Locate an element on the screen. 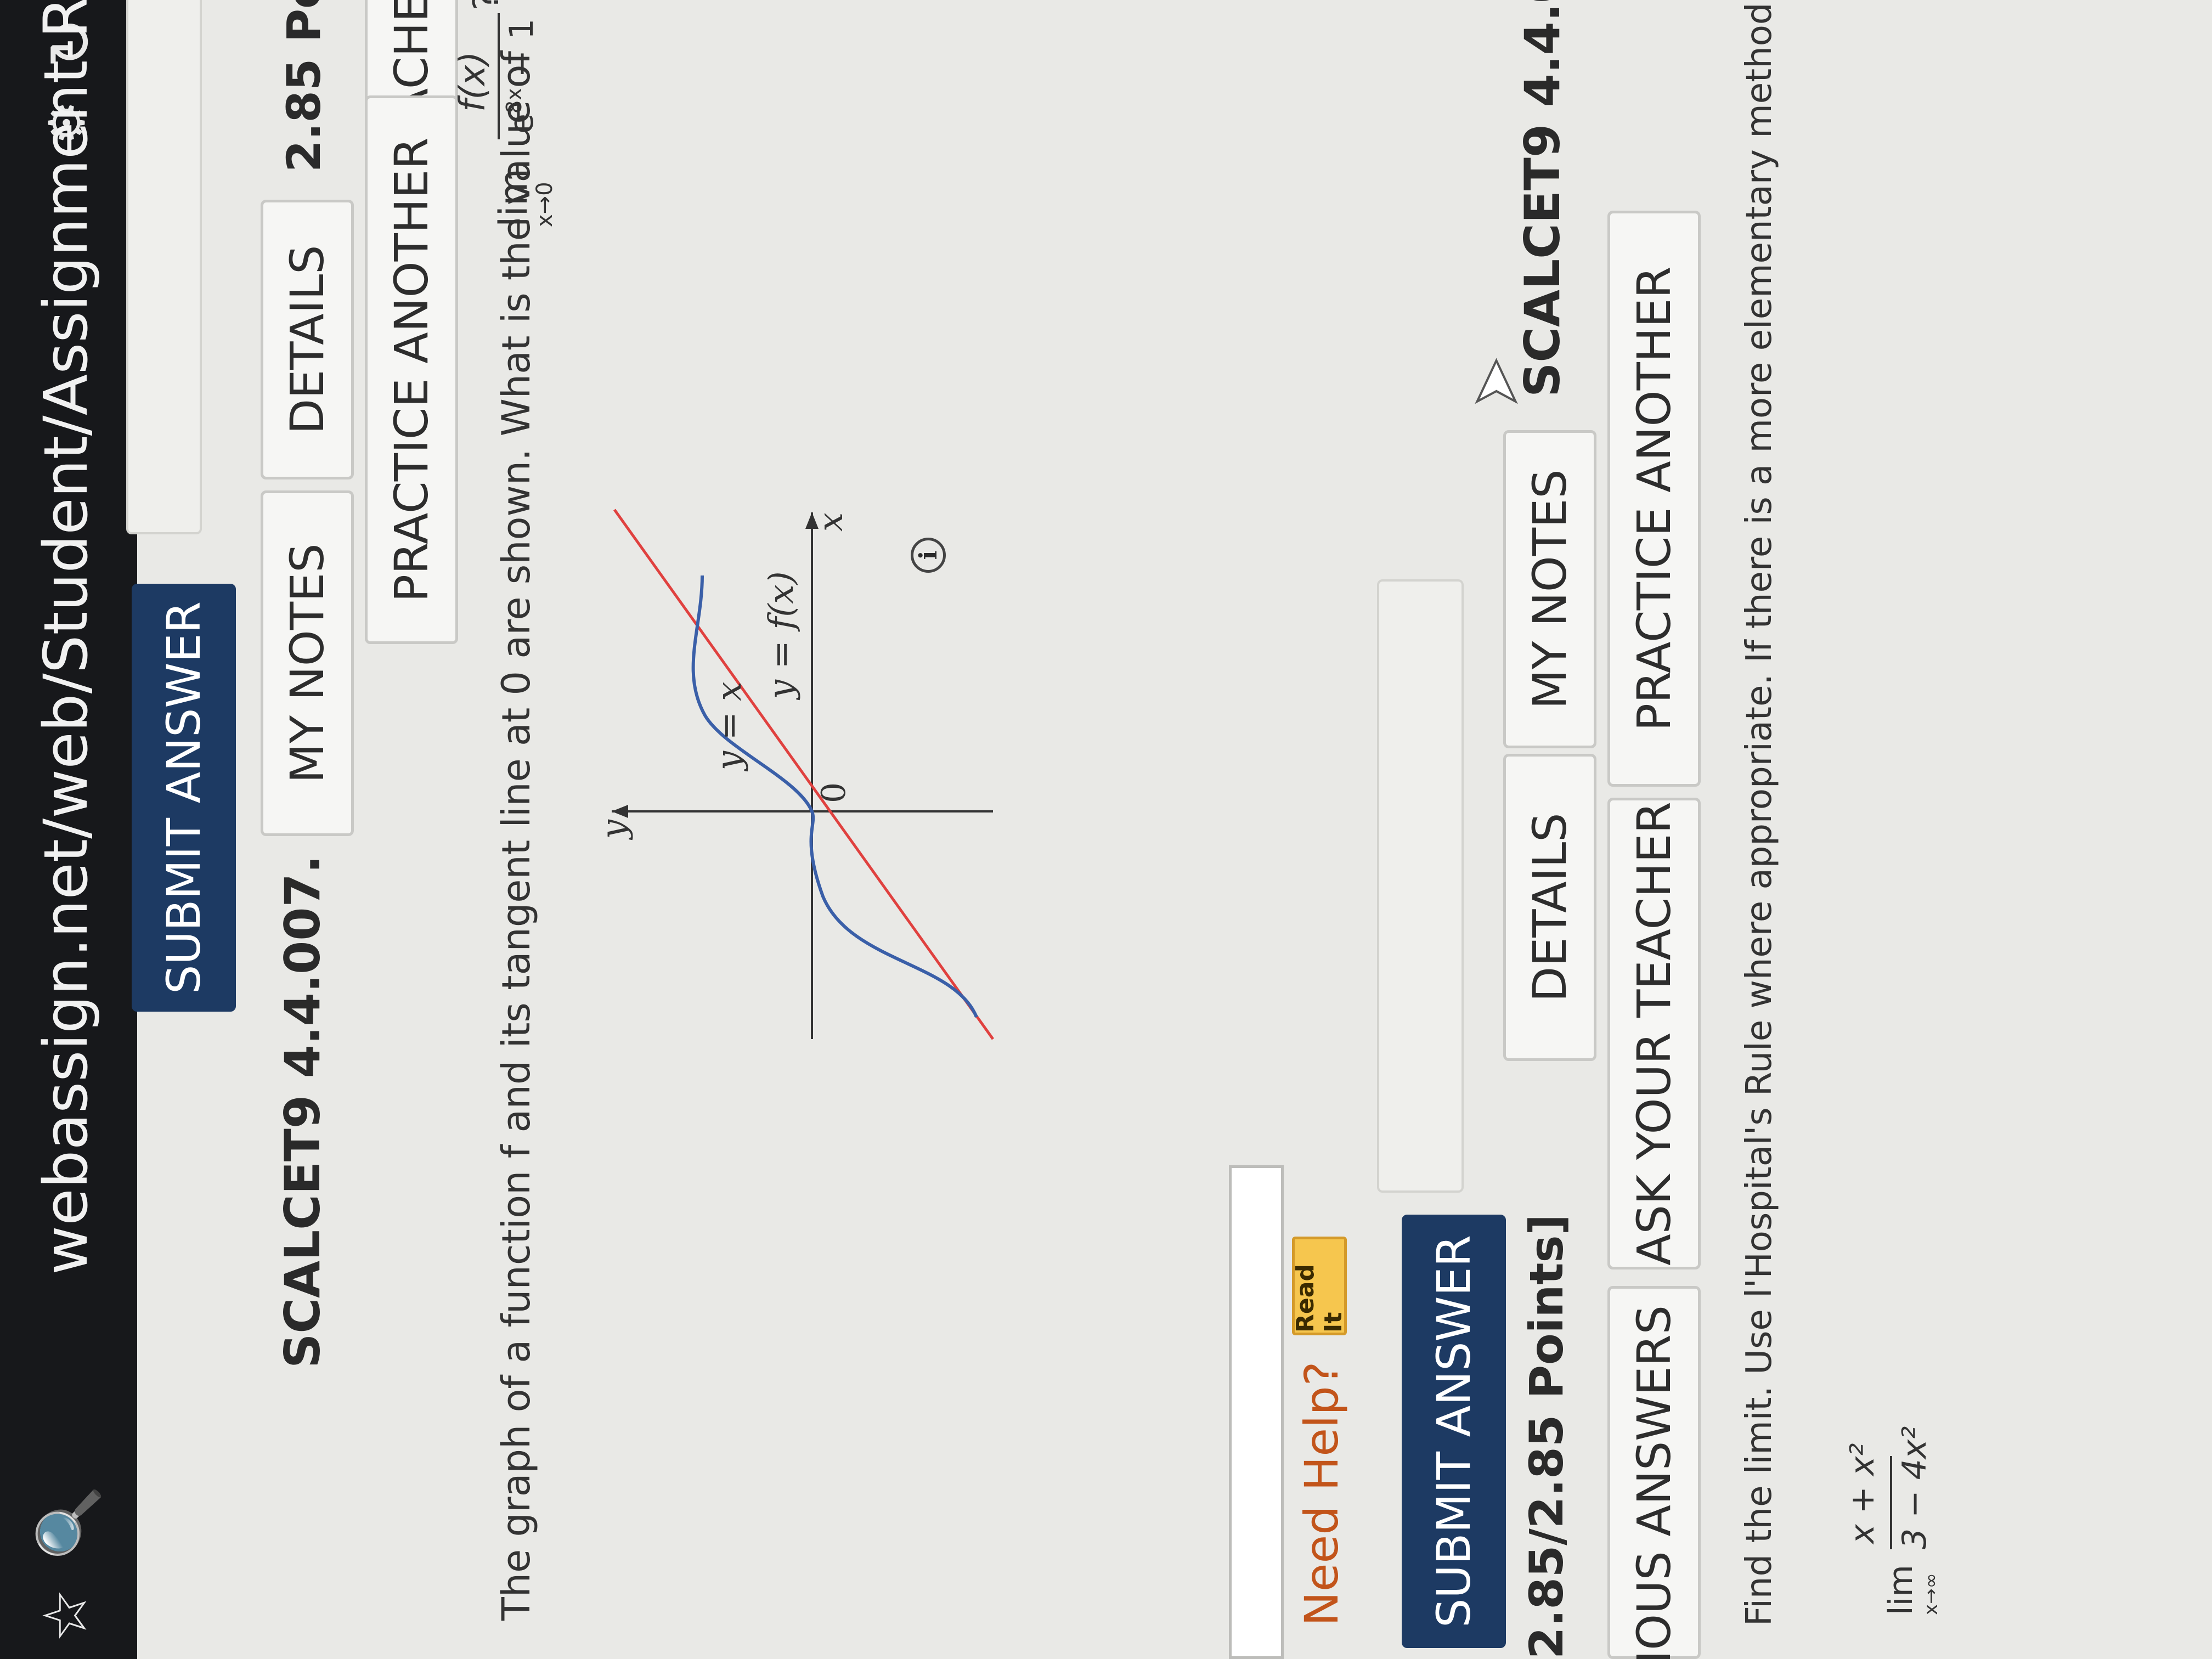 The image size is (2212, 1659). origin-label: 0 is located at coordinates (834, 792).